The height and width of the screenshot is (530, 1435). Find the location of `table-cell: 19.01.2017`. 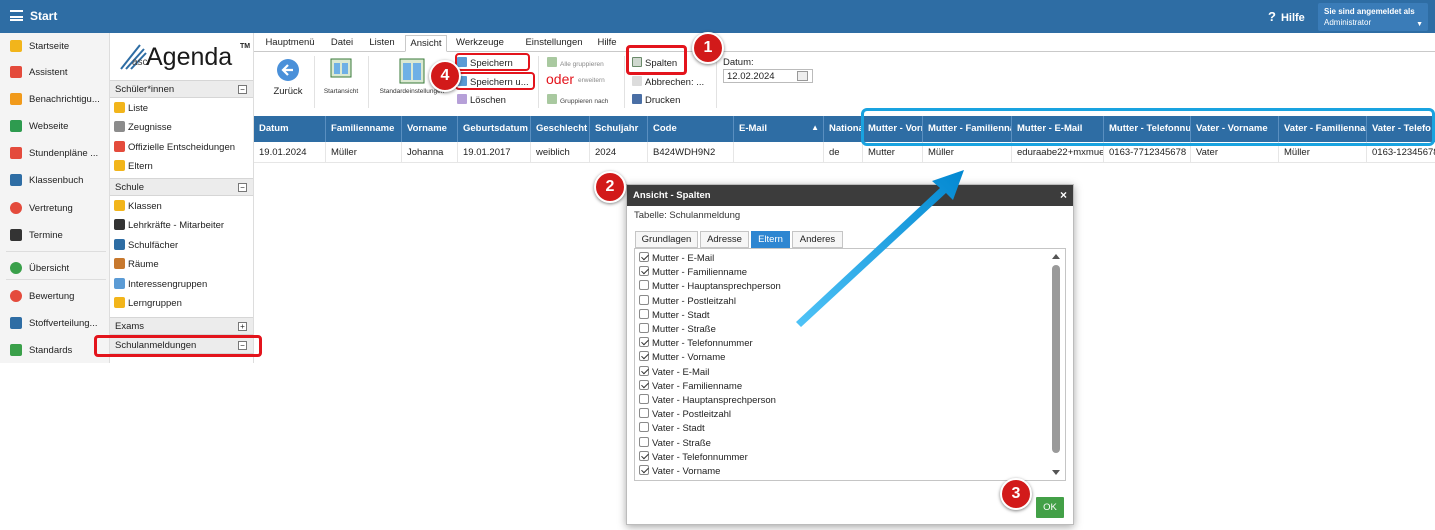

table-cell: 19.01.2017 is located at coordinates (494, 152).